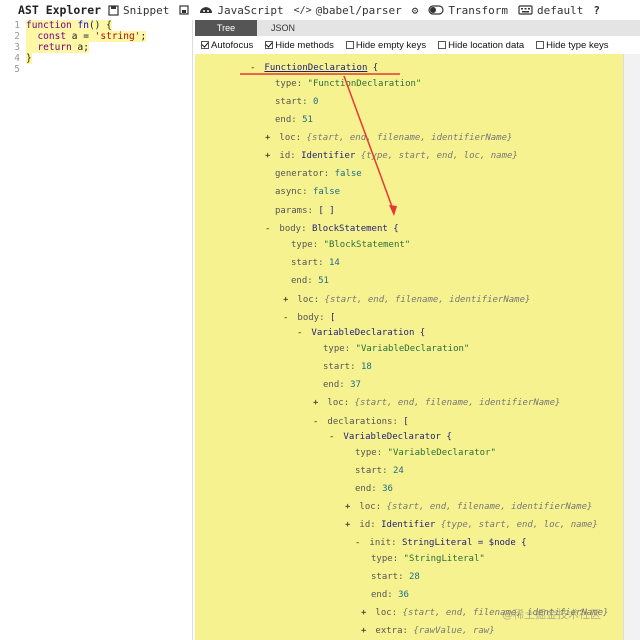  I want to click on node-type: VariableDeclarator, so click(392, 437).